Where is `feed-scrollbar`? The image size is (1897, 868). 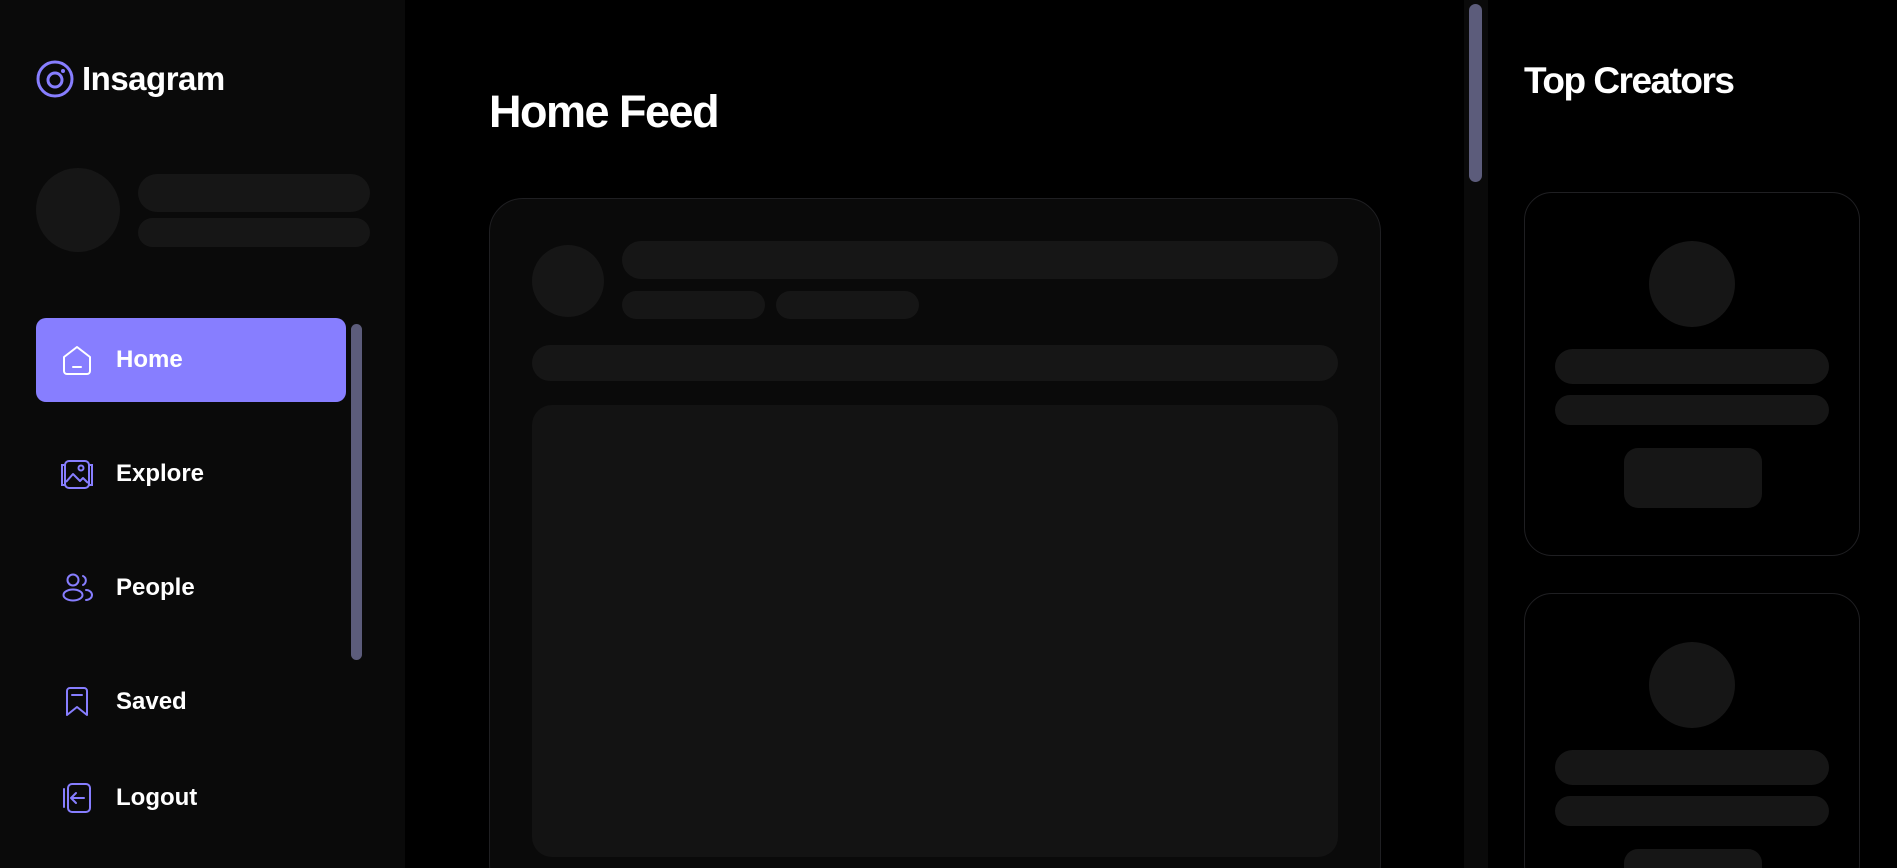
feed-scrollbar is located at coordinates (1475, 93).